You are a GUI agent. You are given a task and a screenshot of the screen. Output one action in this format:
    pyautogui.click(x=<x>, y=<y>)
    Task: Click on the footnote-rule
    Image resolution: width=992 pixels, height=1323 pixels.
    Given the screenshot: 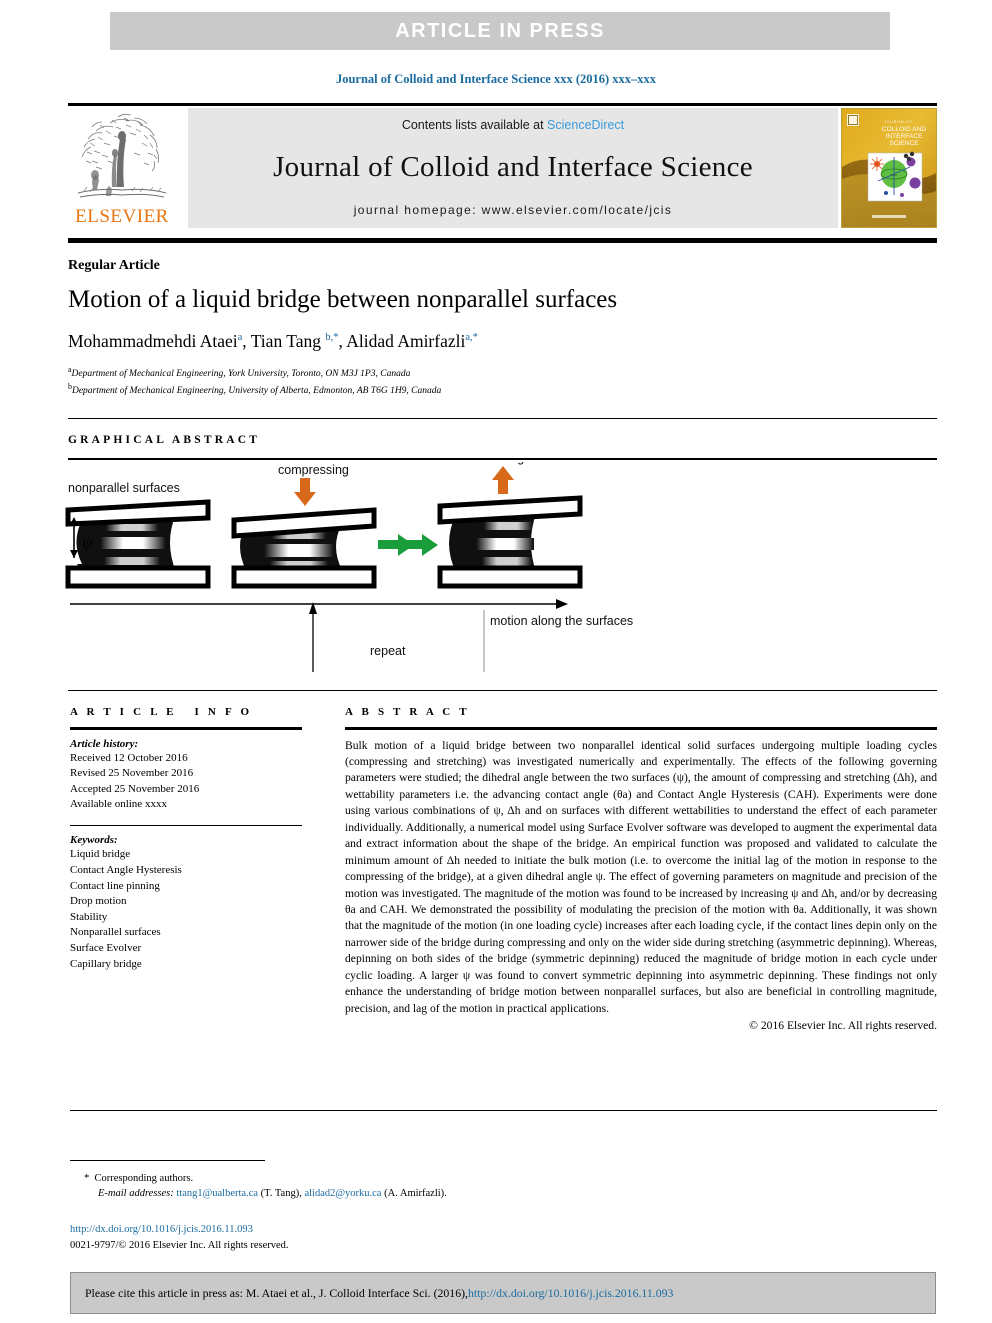 What is the action you would take?
    pyautogui.click(x=167, y=1160)
    